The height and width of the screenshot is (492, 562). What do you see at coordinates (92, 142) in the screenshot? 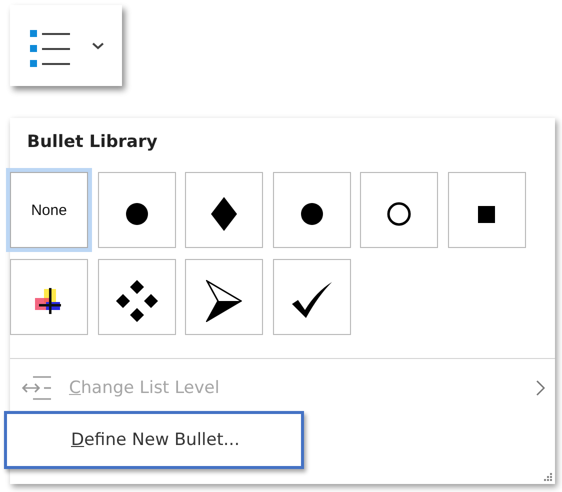
I see `section-heading: Bullet Library` at bounding box center [92, 142].